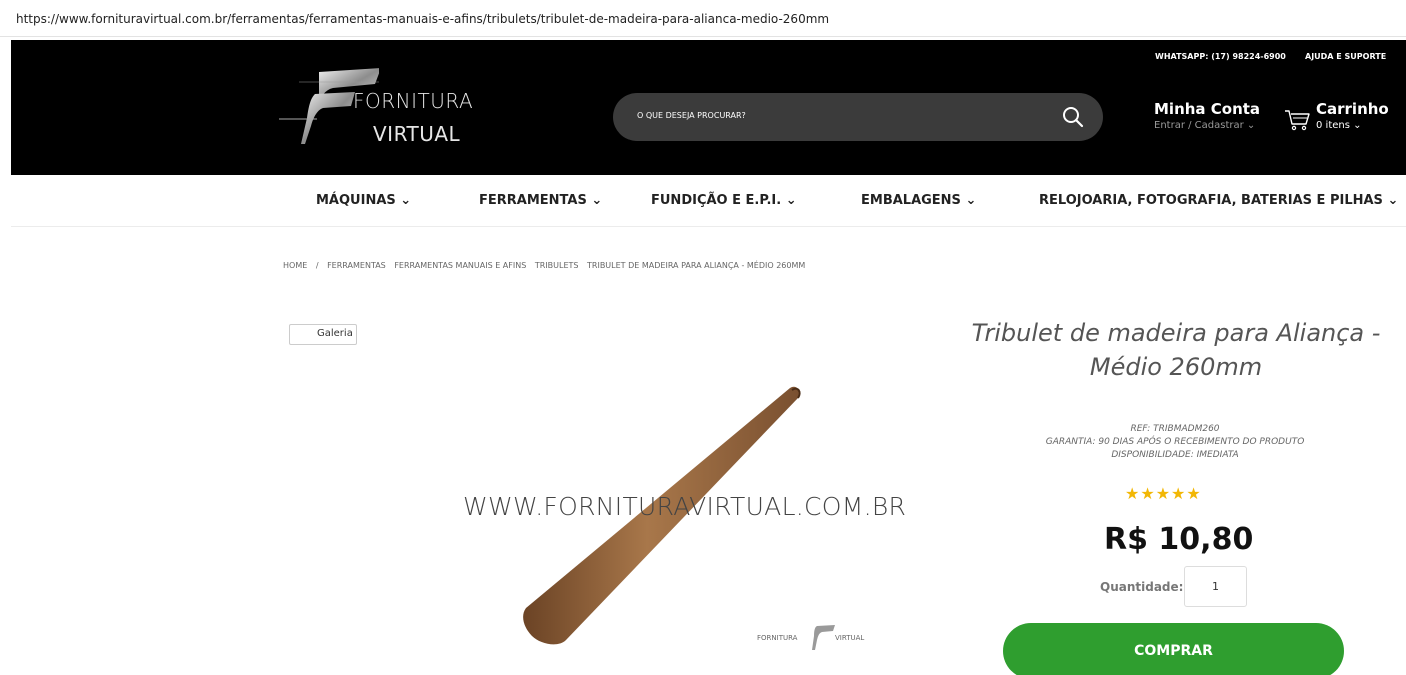  I want to click on gallery-button: Galeria, so click(323, 334).